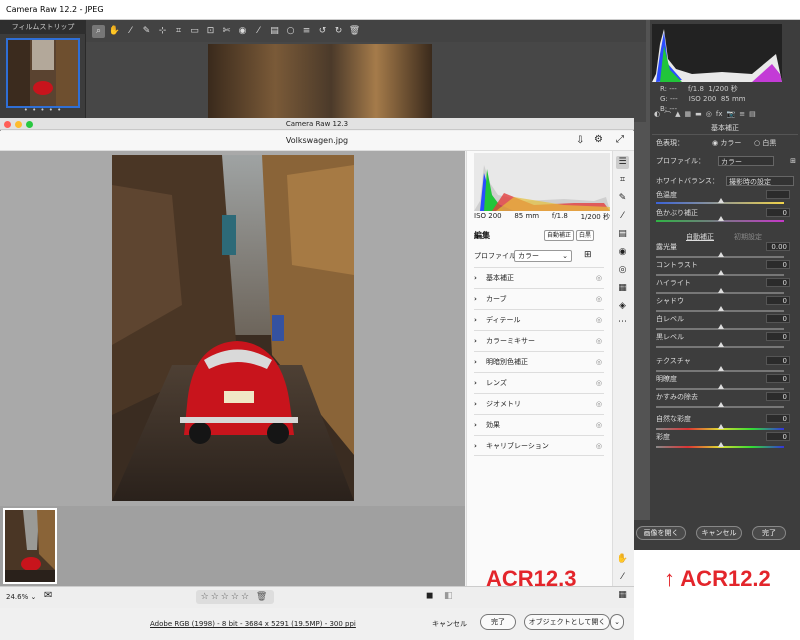 This screenshot has height=640, width=800. I want to click on section-calibration: › キャリブレーション ◎, so click(539, 445).